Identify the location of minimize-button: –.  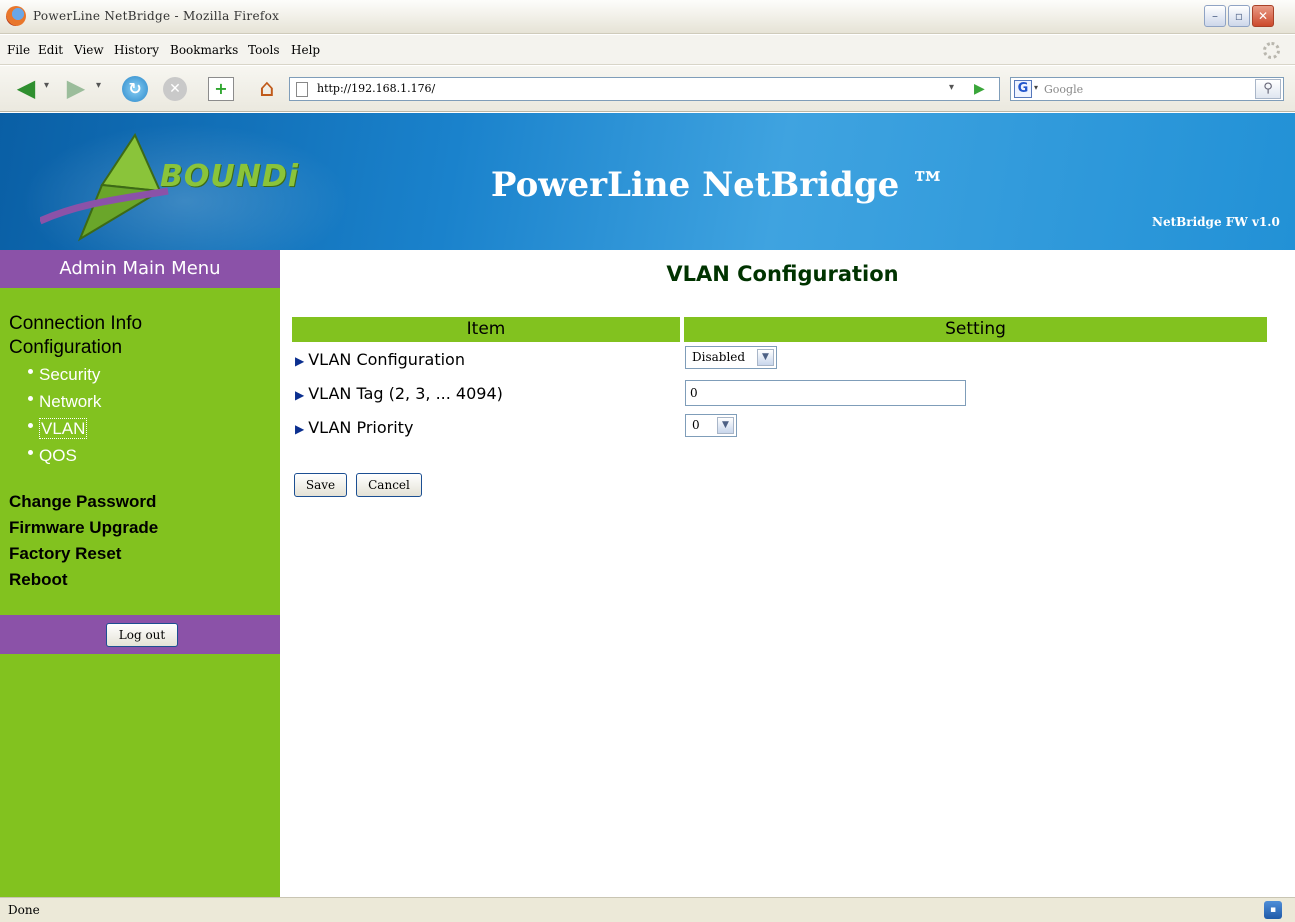
(1215, 16).